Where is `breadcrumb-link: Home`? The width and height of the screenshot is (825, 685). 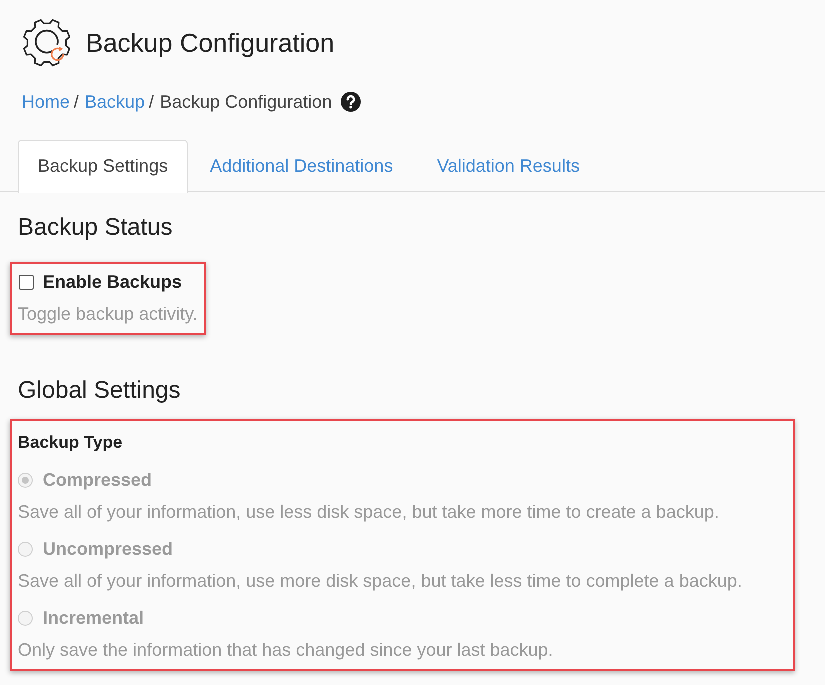
breadcrumb-link: Home is located at coordinates (46, 102).